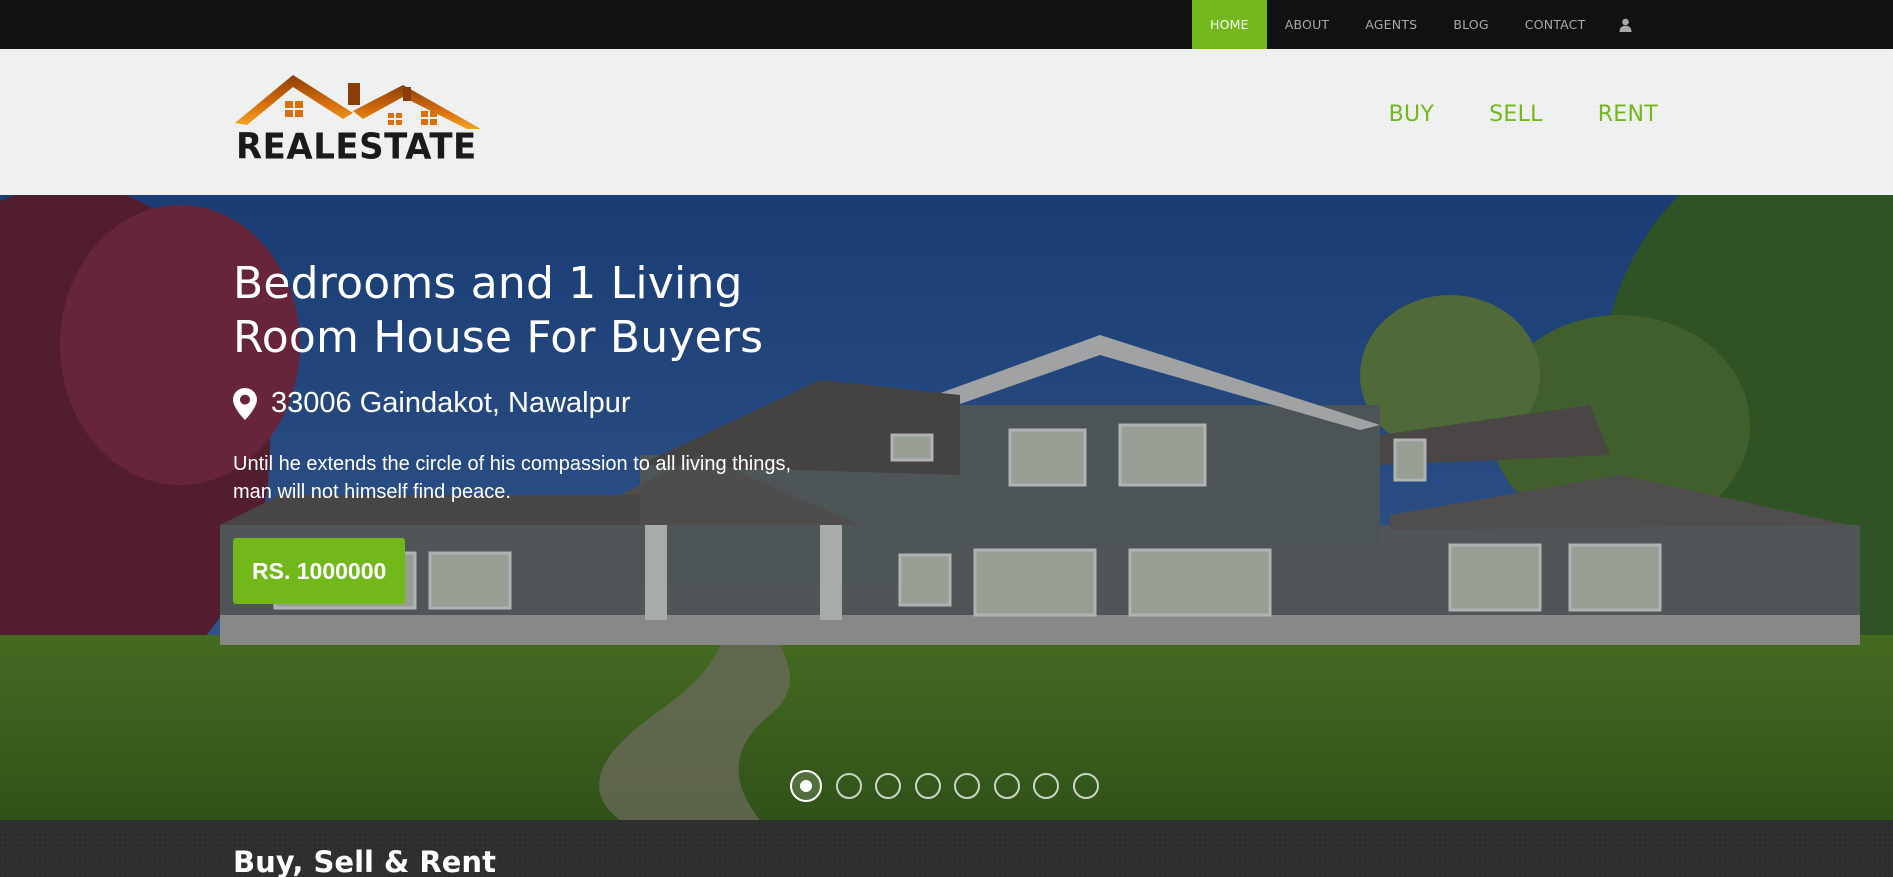 The height and width of the screenshot is (877, 1893). I want to click on property-location: 33006 Gaindakot, Nawalpur, so click(533, 403).